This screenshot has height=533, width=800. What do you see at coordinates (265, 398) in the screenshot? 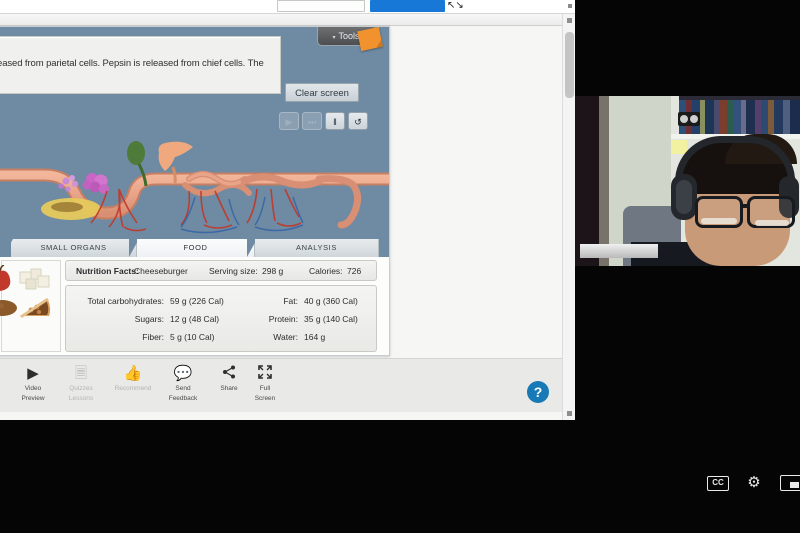
I see `item-label-2: Screen` at bounding box center [265, 398].